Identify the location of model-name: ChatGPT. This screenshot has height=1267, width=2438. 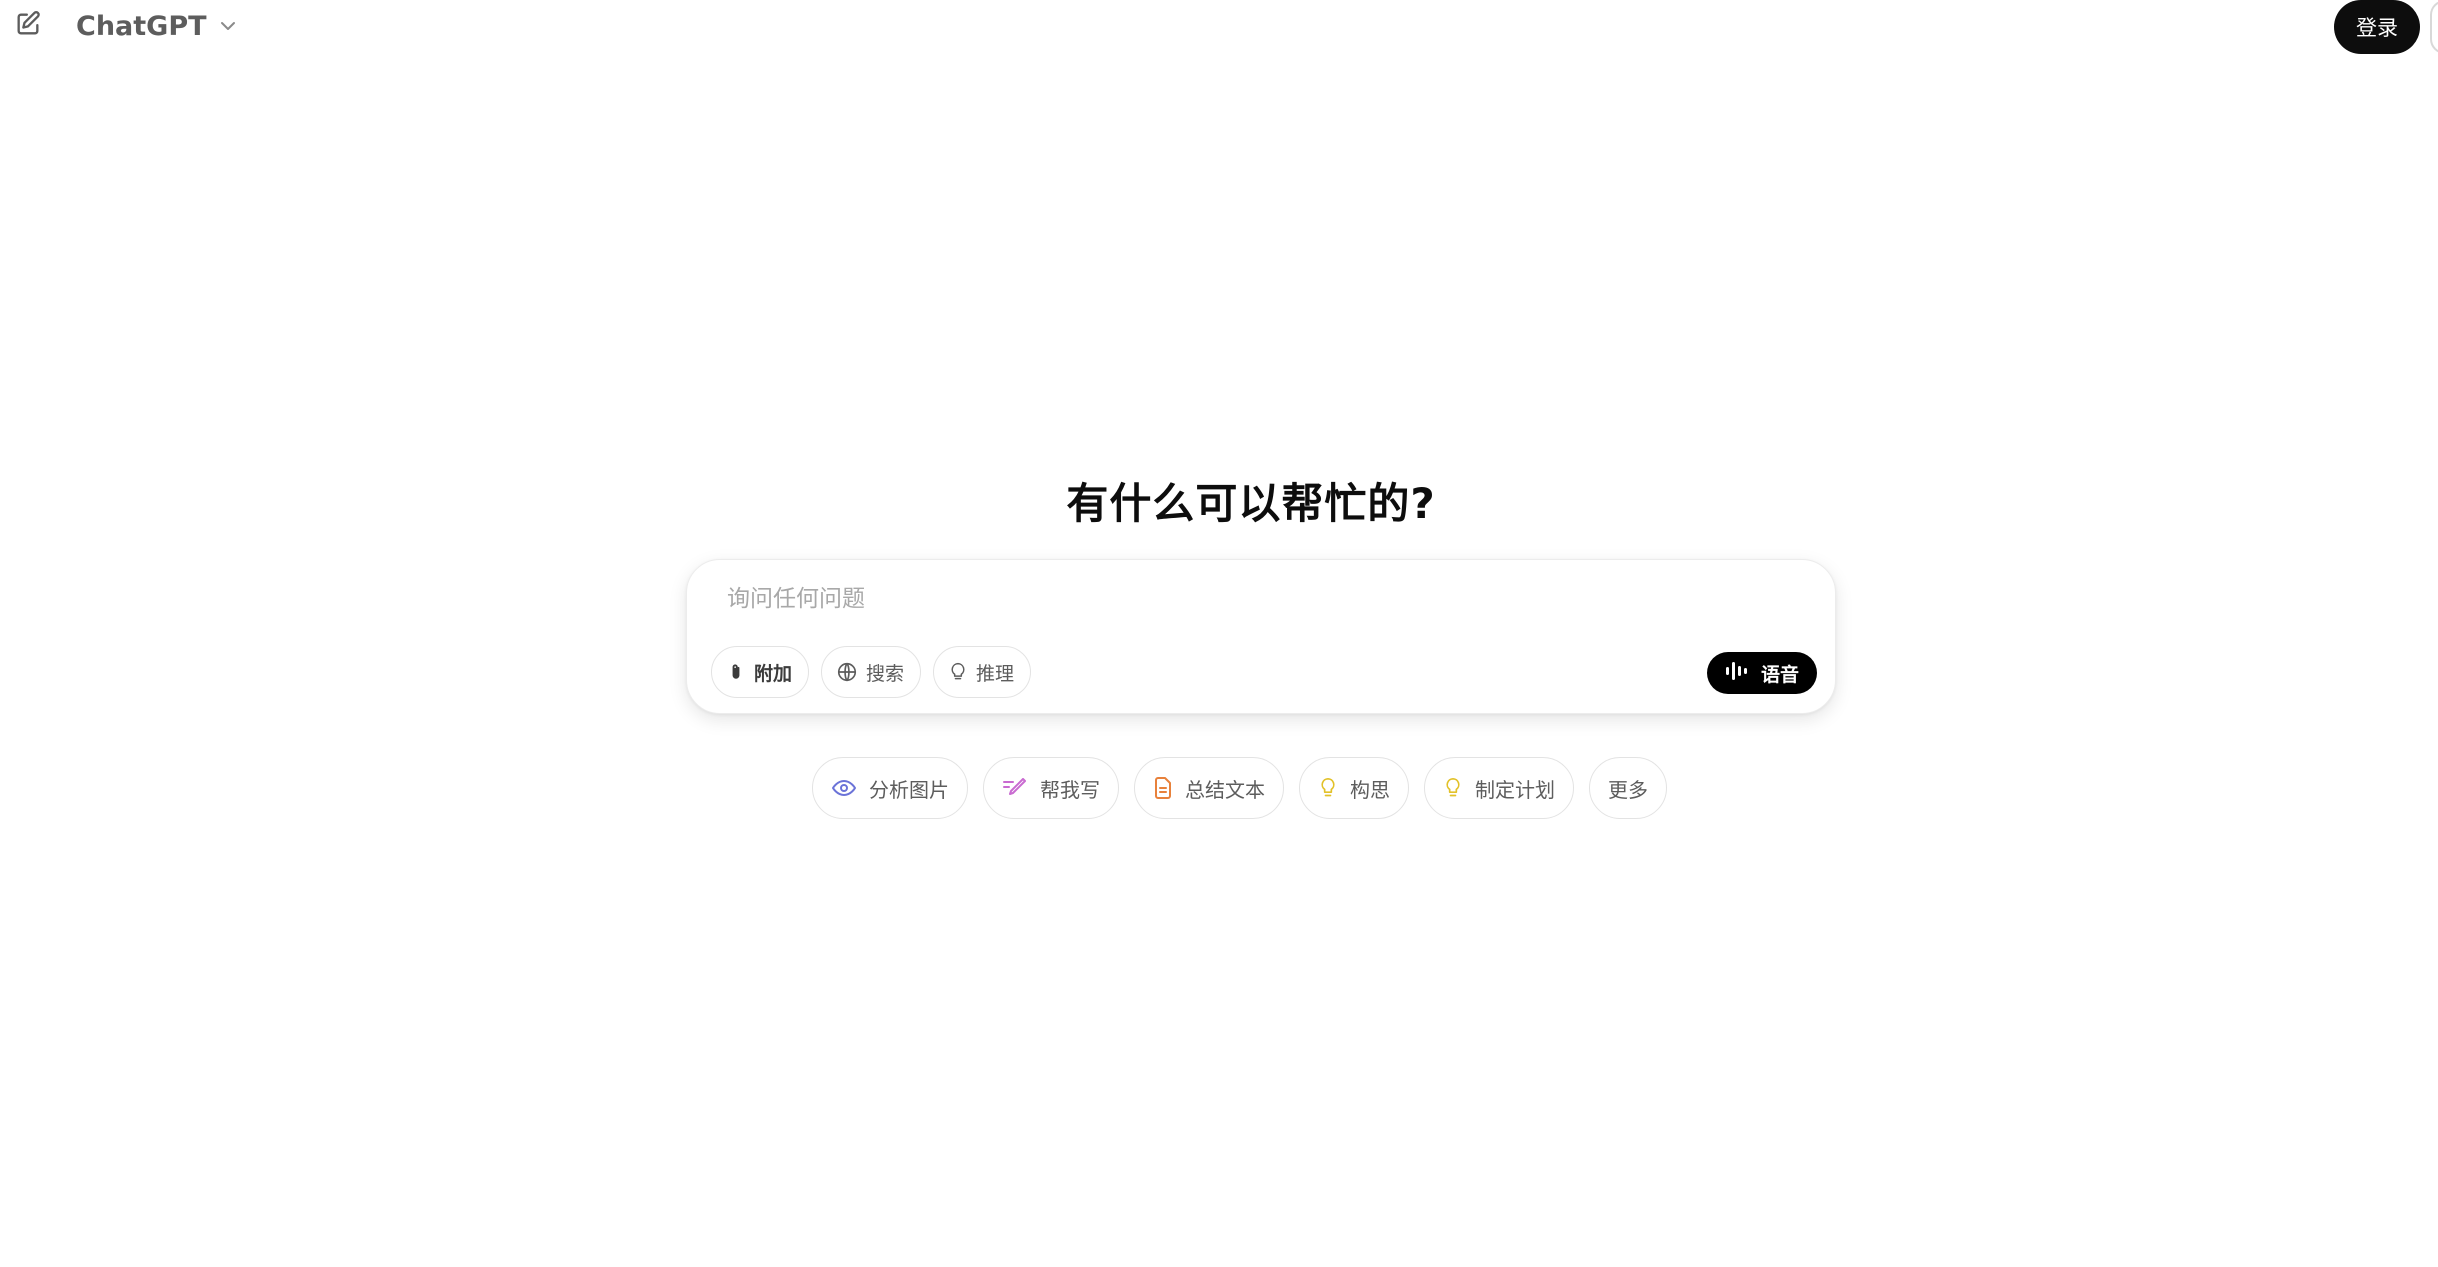
(141, 26).